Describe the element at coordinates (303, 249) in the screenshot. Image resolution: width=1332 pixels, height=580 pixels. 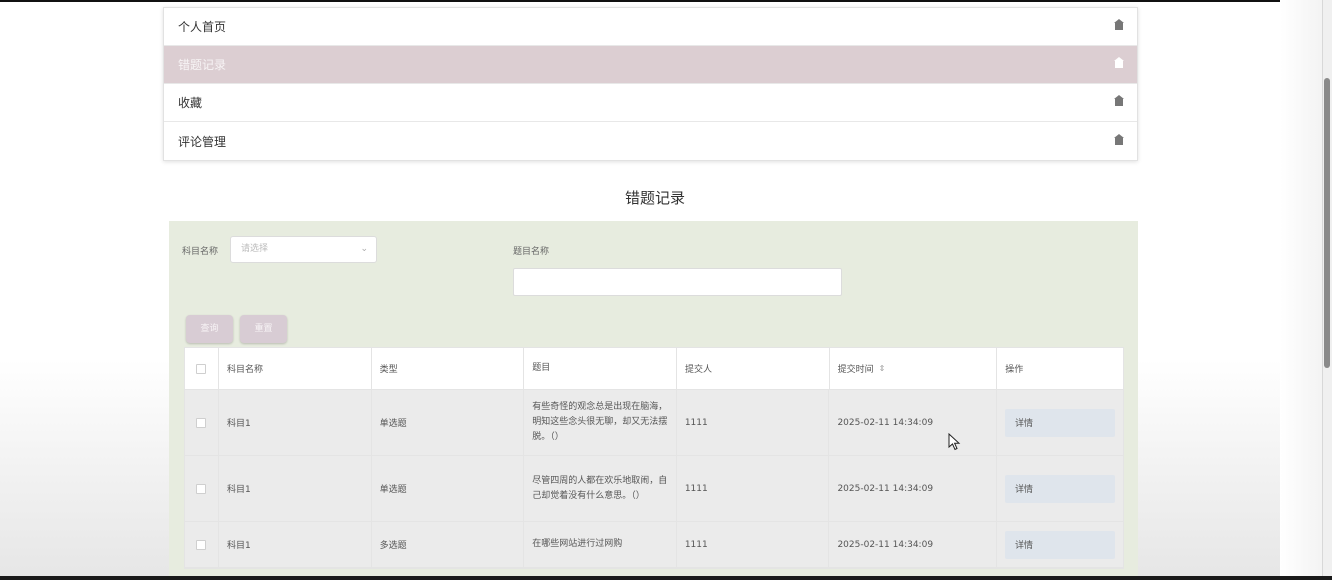
I see `subject-select: 请选择 ⌄` at that location.